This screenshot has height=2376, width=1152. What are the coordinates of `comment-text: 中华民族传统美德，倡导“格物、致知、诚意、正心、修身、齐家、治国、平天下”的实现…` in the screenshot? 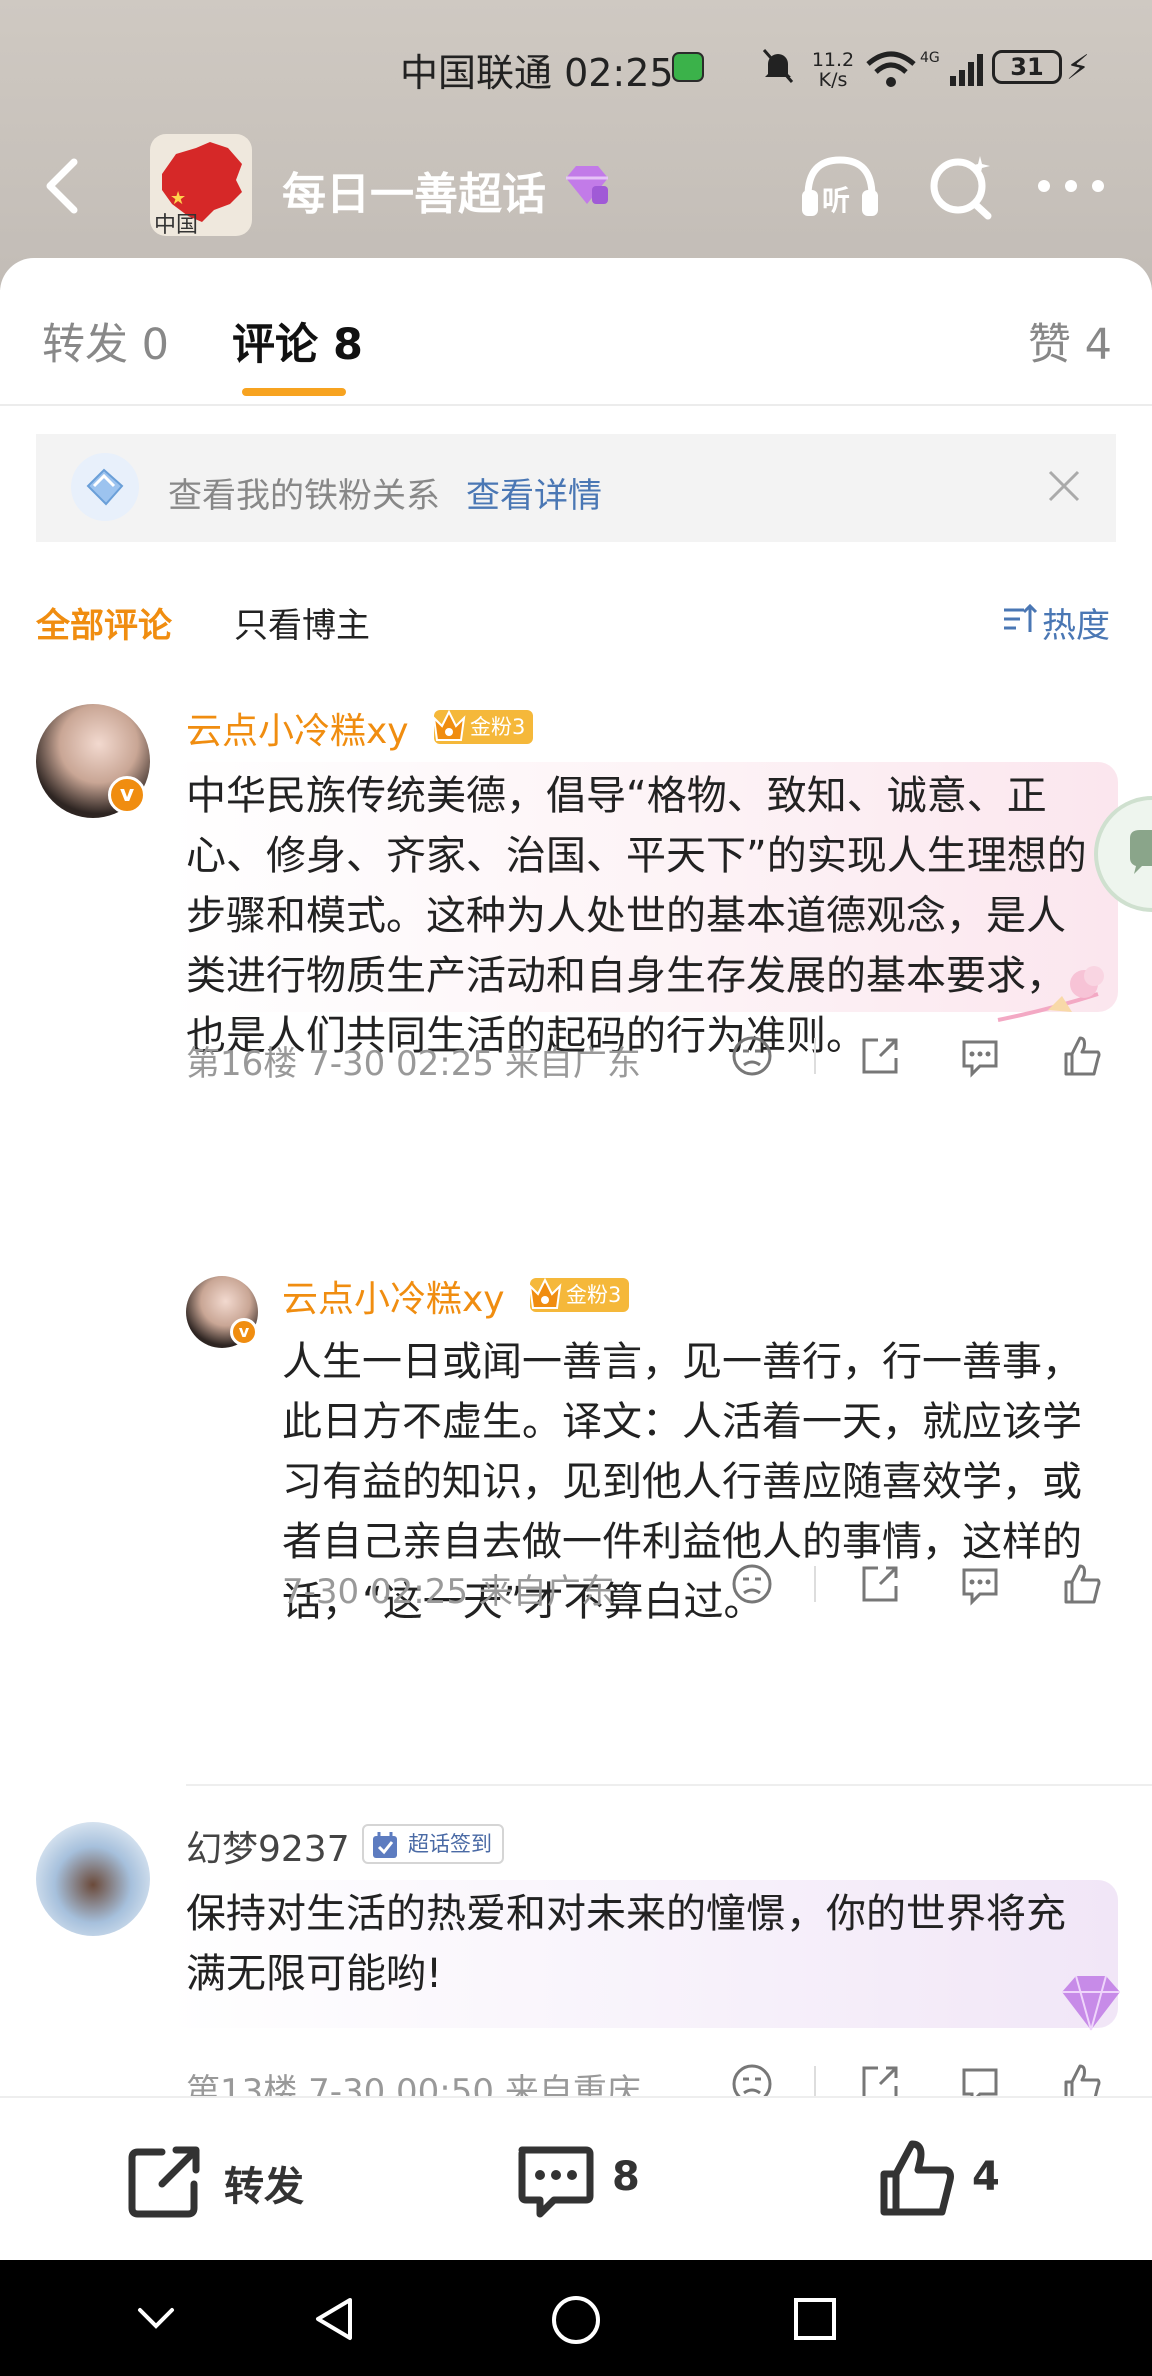 It's located at (641, 916).